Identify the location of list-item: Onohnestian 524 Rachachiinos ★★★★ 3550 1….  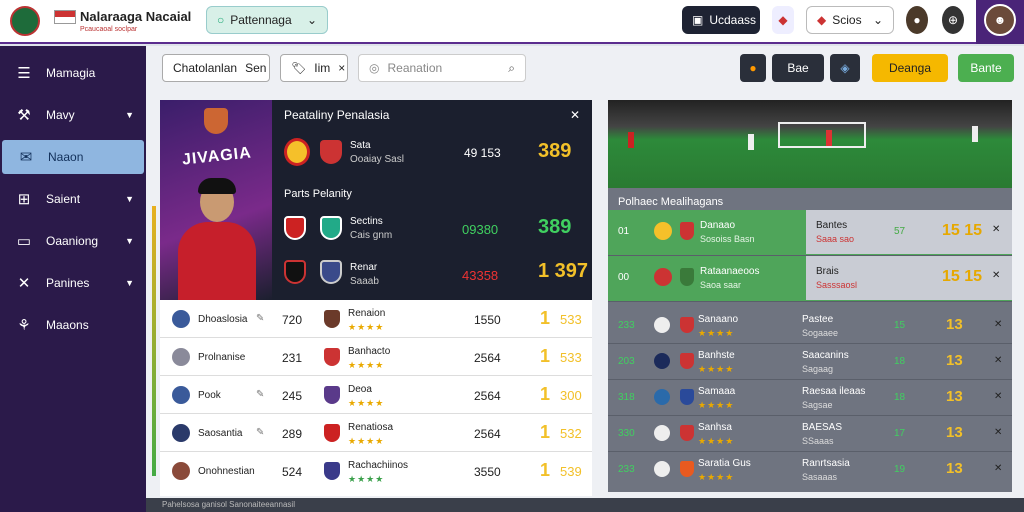
(376, 472).